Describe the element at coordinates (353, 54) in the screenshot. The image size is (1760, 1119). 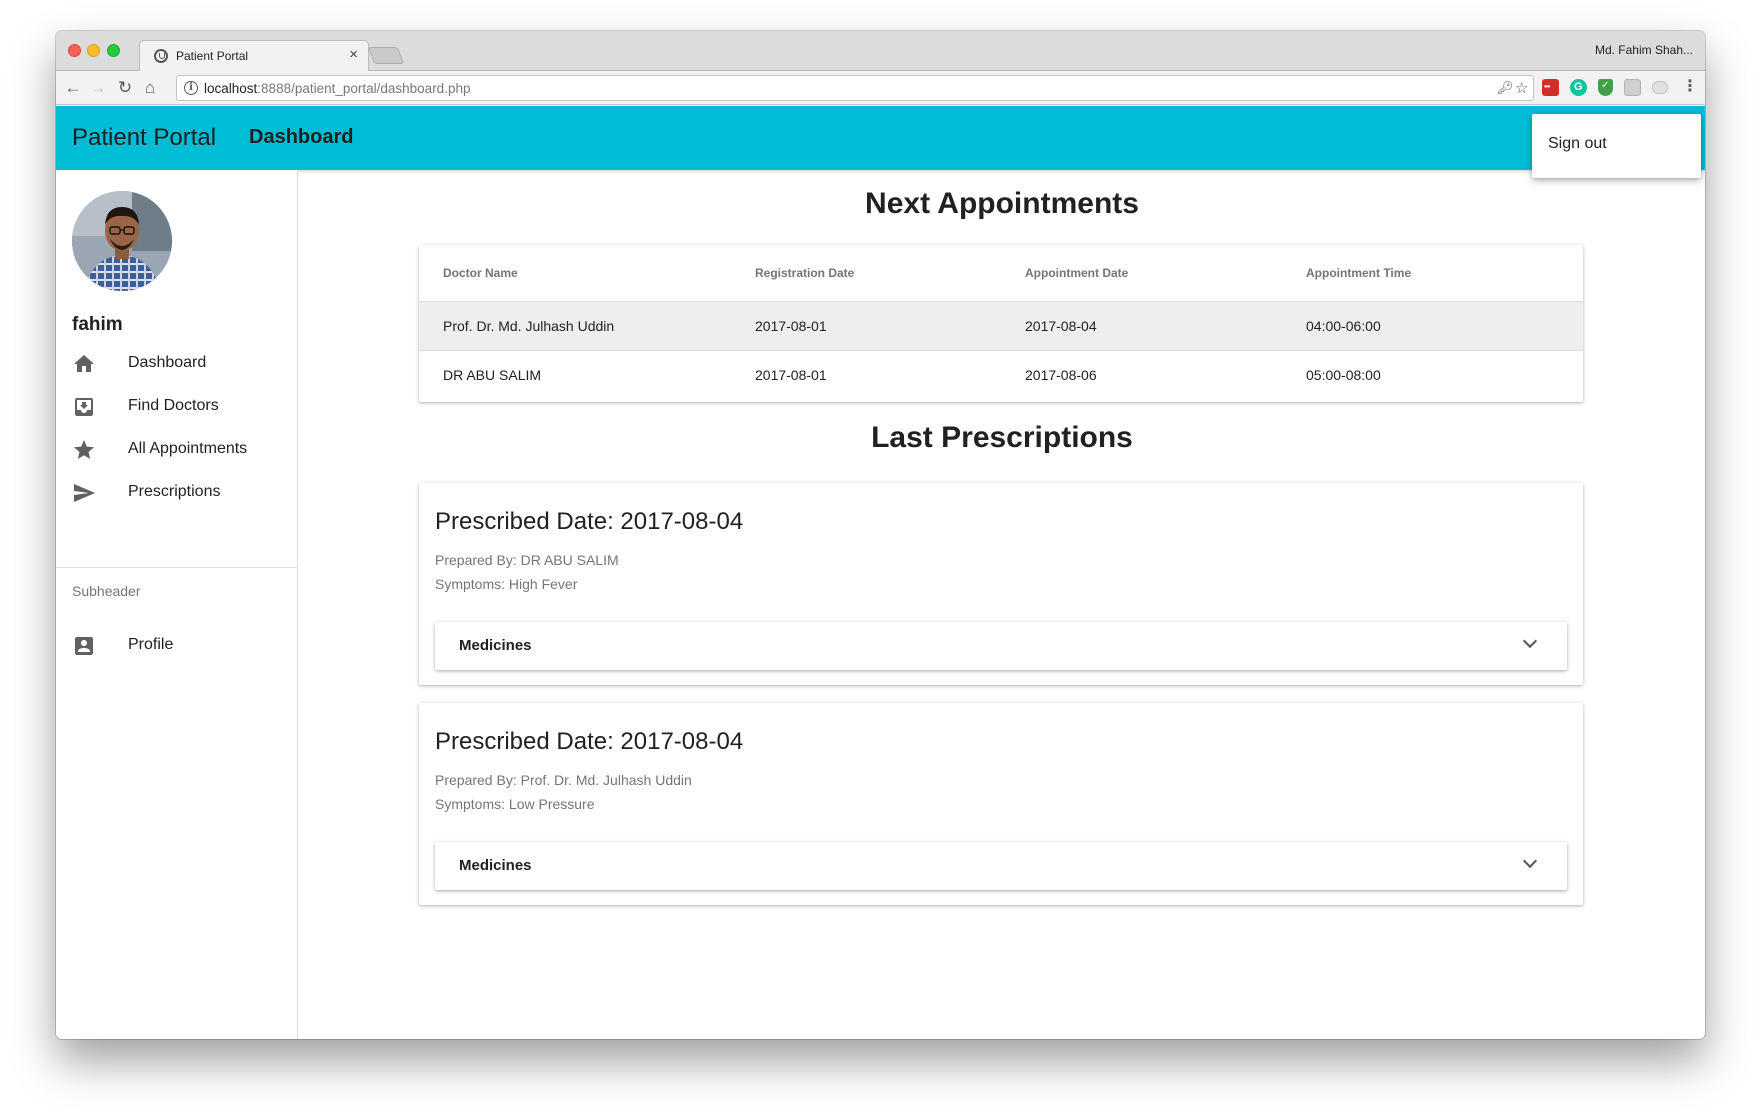
I see `tab-close-icon: ×` at that location.